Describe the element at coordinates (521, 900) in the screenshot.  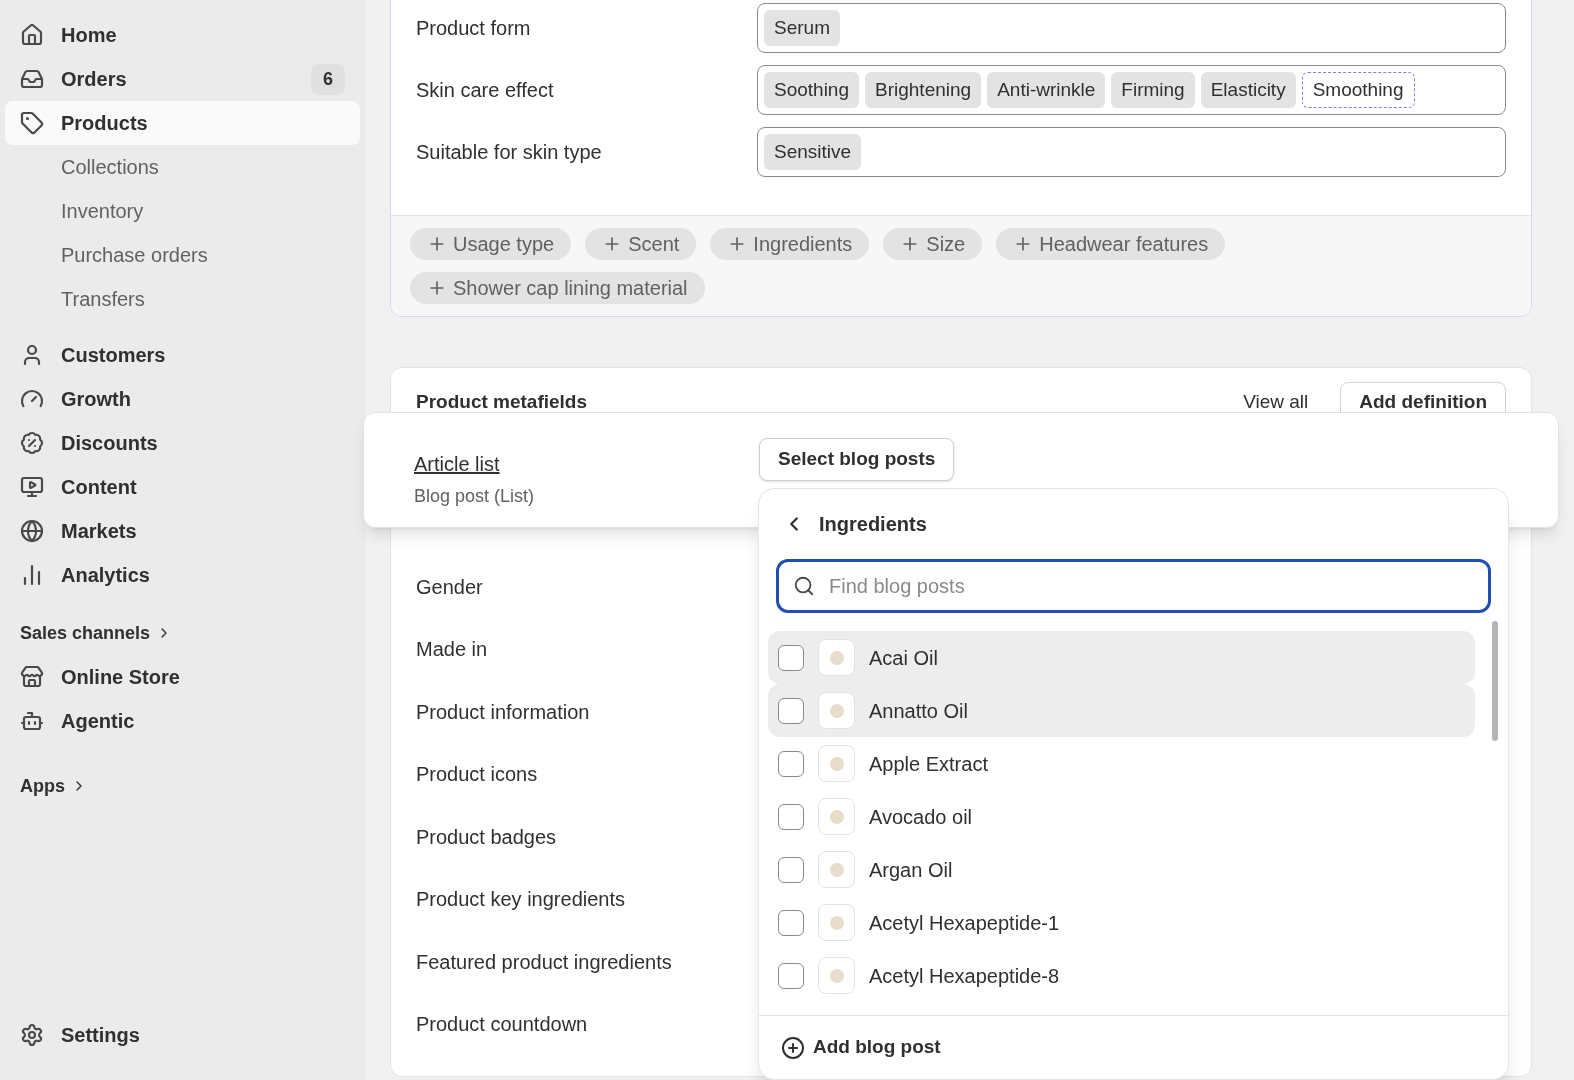
I see `metafield-label: Product key ingredients` at that location.